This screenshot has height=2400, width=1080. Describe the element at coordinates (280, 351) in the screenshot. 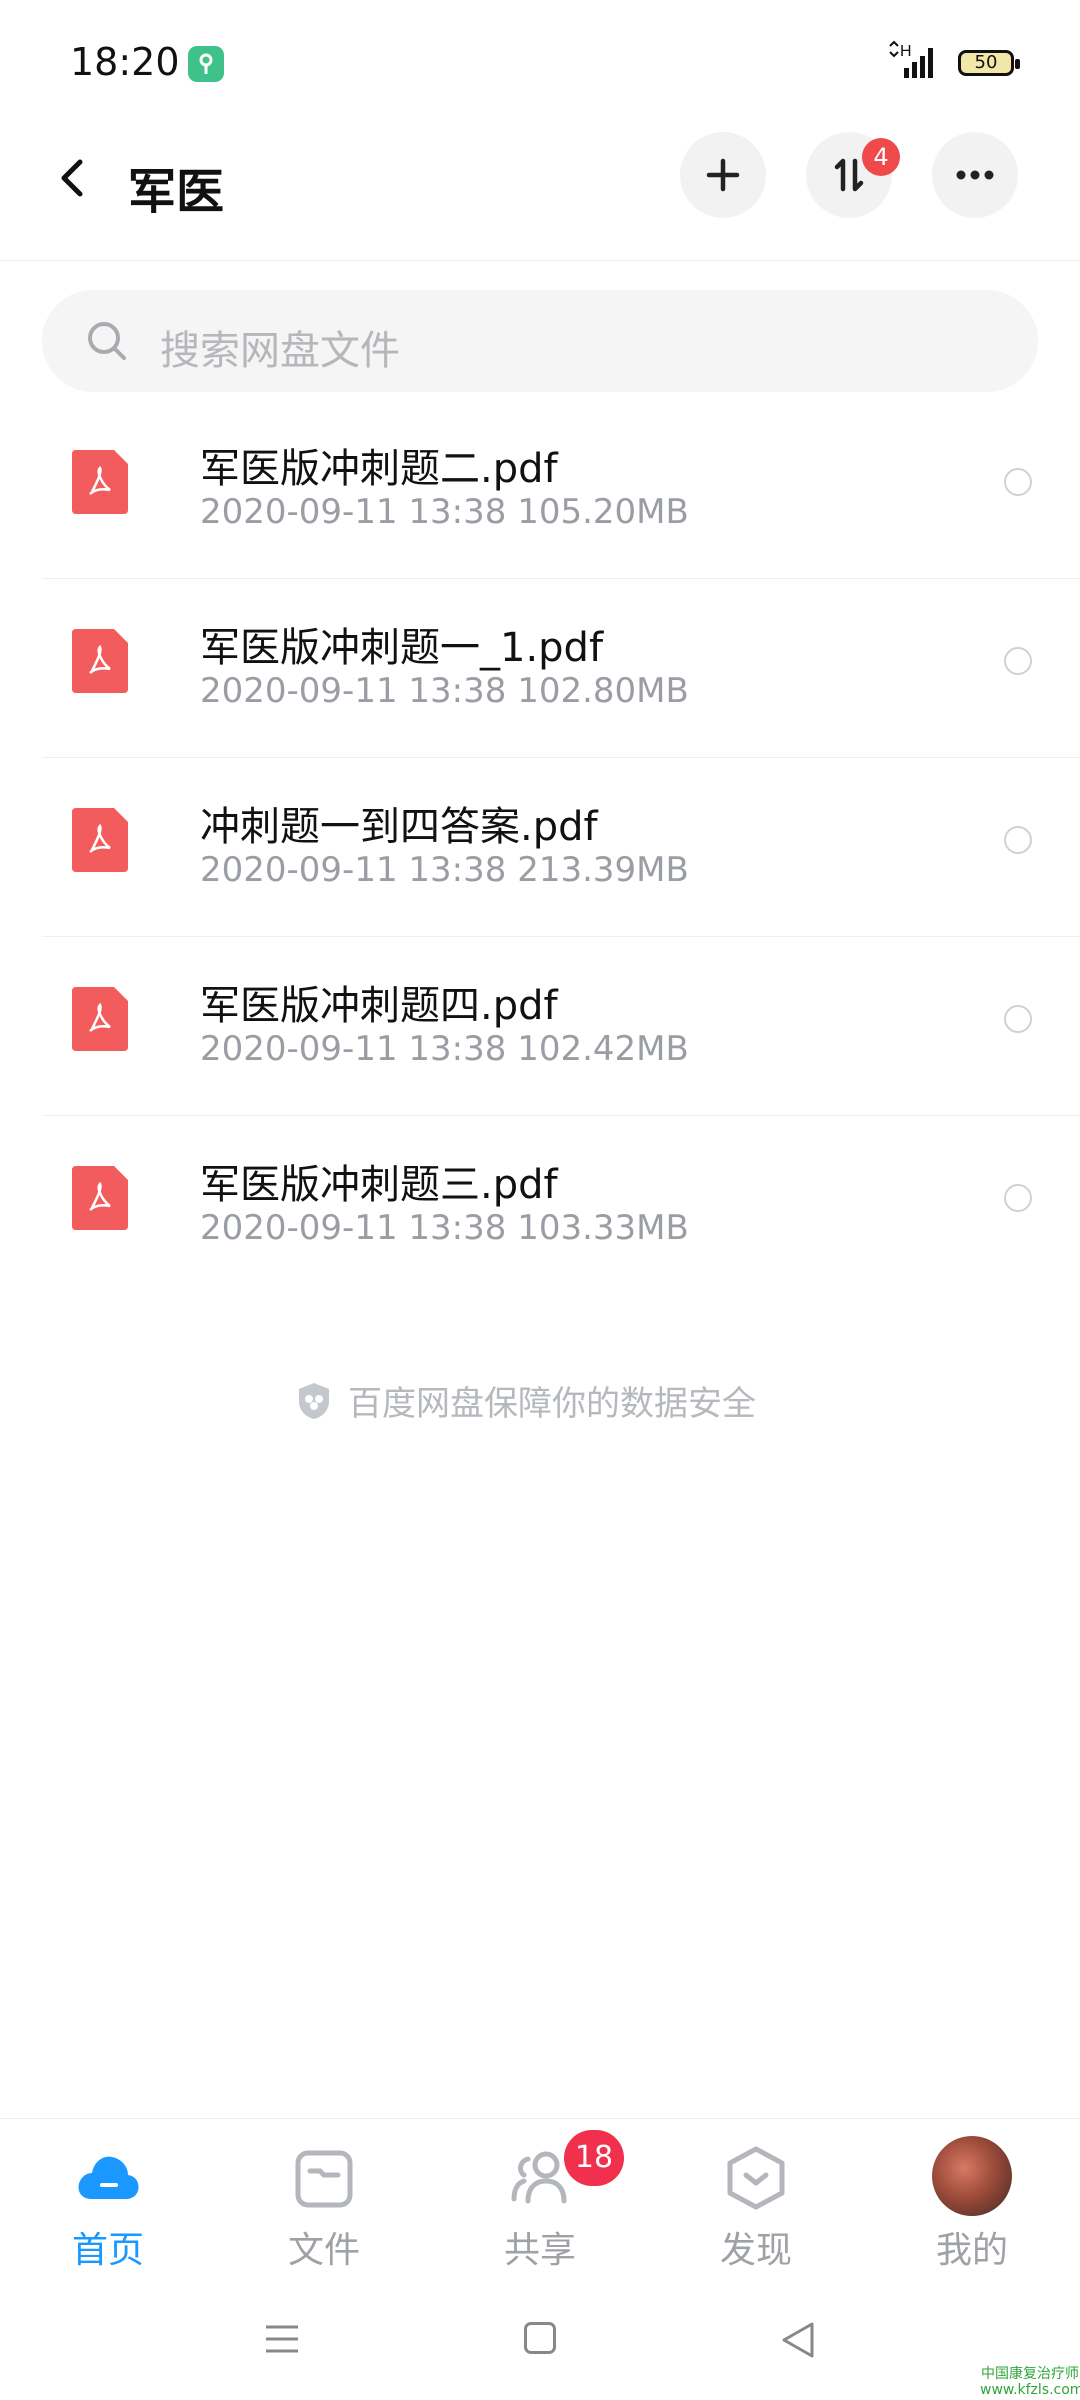

I see `search-placeholder: 搜索网盘文件` at that location.